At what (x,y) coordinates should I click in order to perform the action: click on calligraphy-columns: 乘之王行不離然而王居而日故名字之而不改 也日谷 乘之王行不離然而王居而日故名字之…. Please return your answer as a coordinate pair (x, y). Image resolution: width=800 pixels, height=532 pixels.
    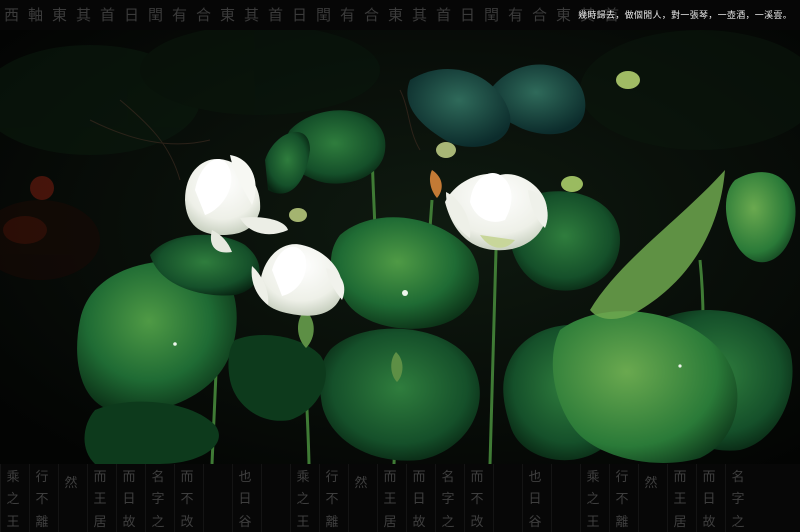
    Looking at the image, I should click on (400, 498).